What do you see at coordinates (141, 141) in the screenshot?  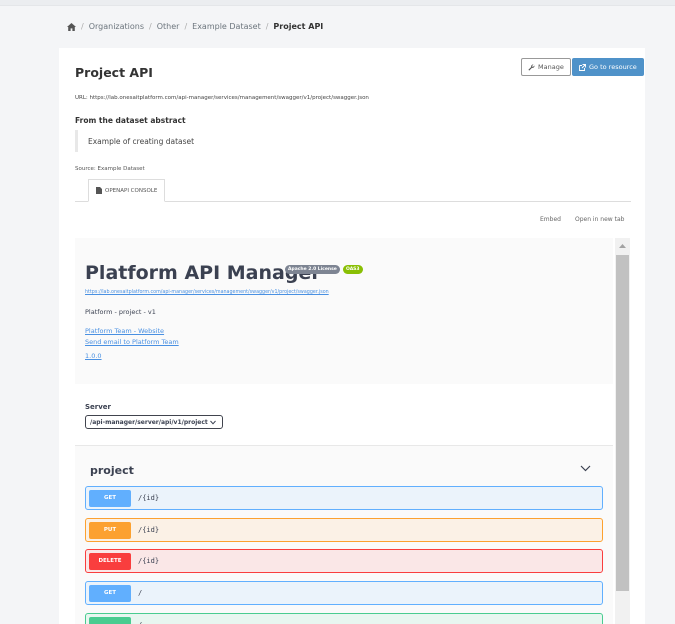 I see `abstract-text: Example of creating dataset` at bounding box center [141, 141].